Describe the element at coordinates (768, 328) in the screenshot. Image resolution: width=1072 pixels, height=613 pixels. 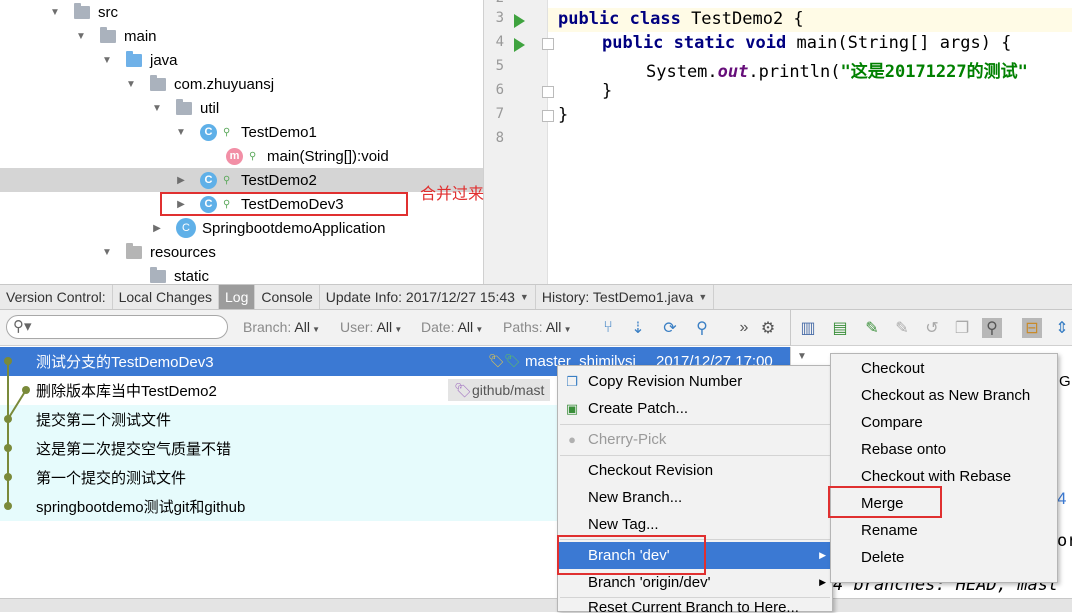
I see `gear-icon: ⚙` at that location.